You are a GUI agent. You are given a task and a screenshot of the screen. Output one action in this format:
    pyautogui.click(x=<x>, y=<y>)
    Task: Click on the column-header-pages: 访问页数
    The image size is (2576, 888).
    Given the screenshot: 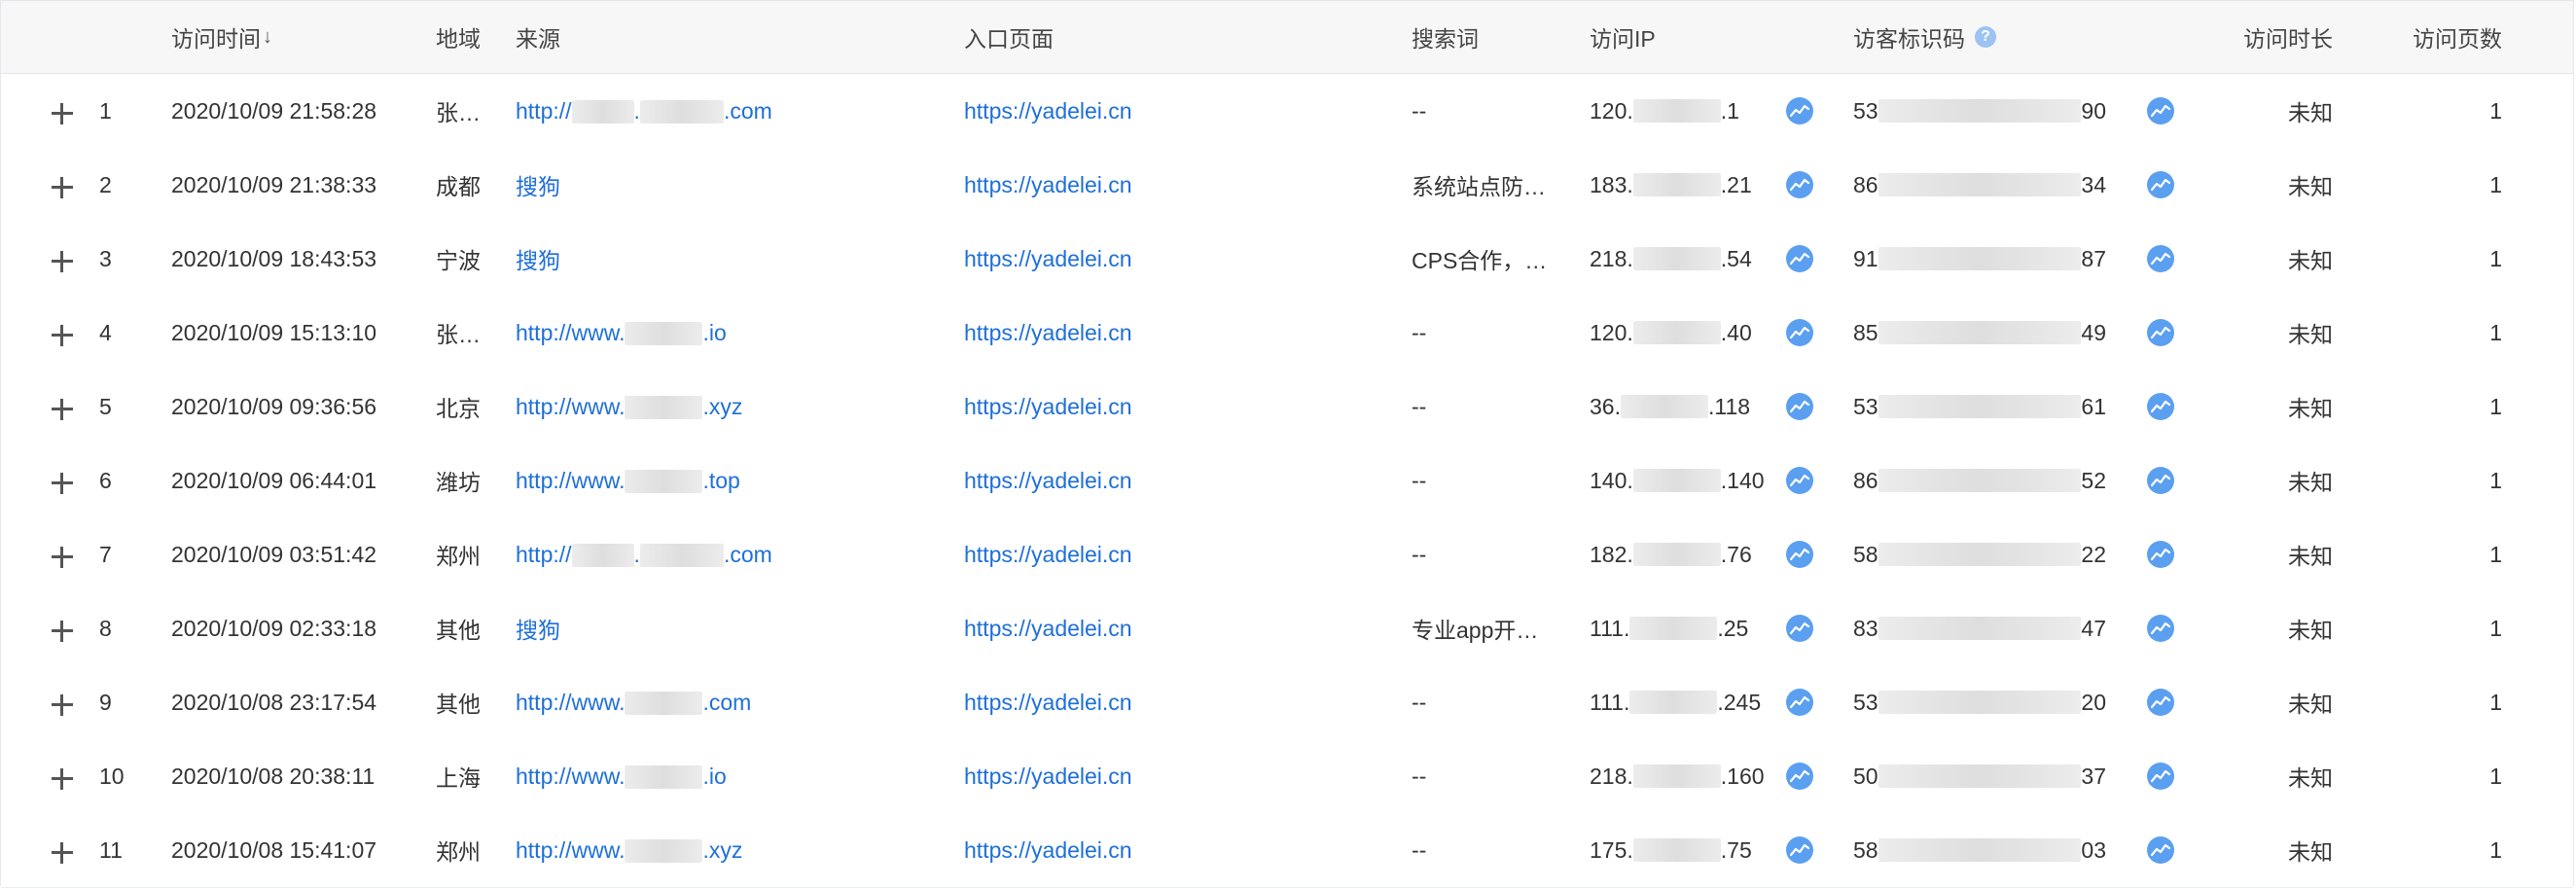 What is the action you would take?
    pyautogui.click(x=2457, y=39)
    